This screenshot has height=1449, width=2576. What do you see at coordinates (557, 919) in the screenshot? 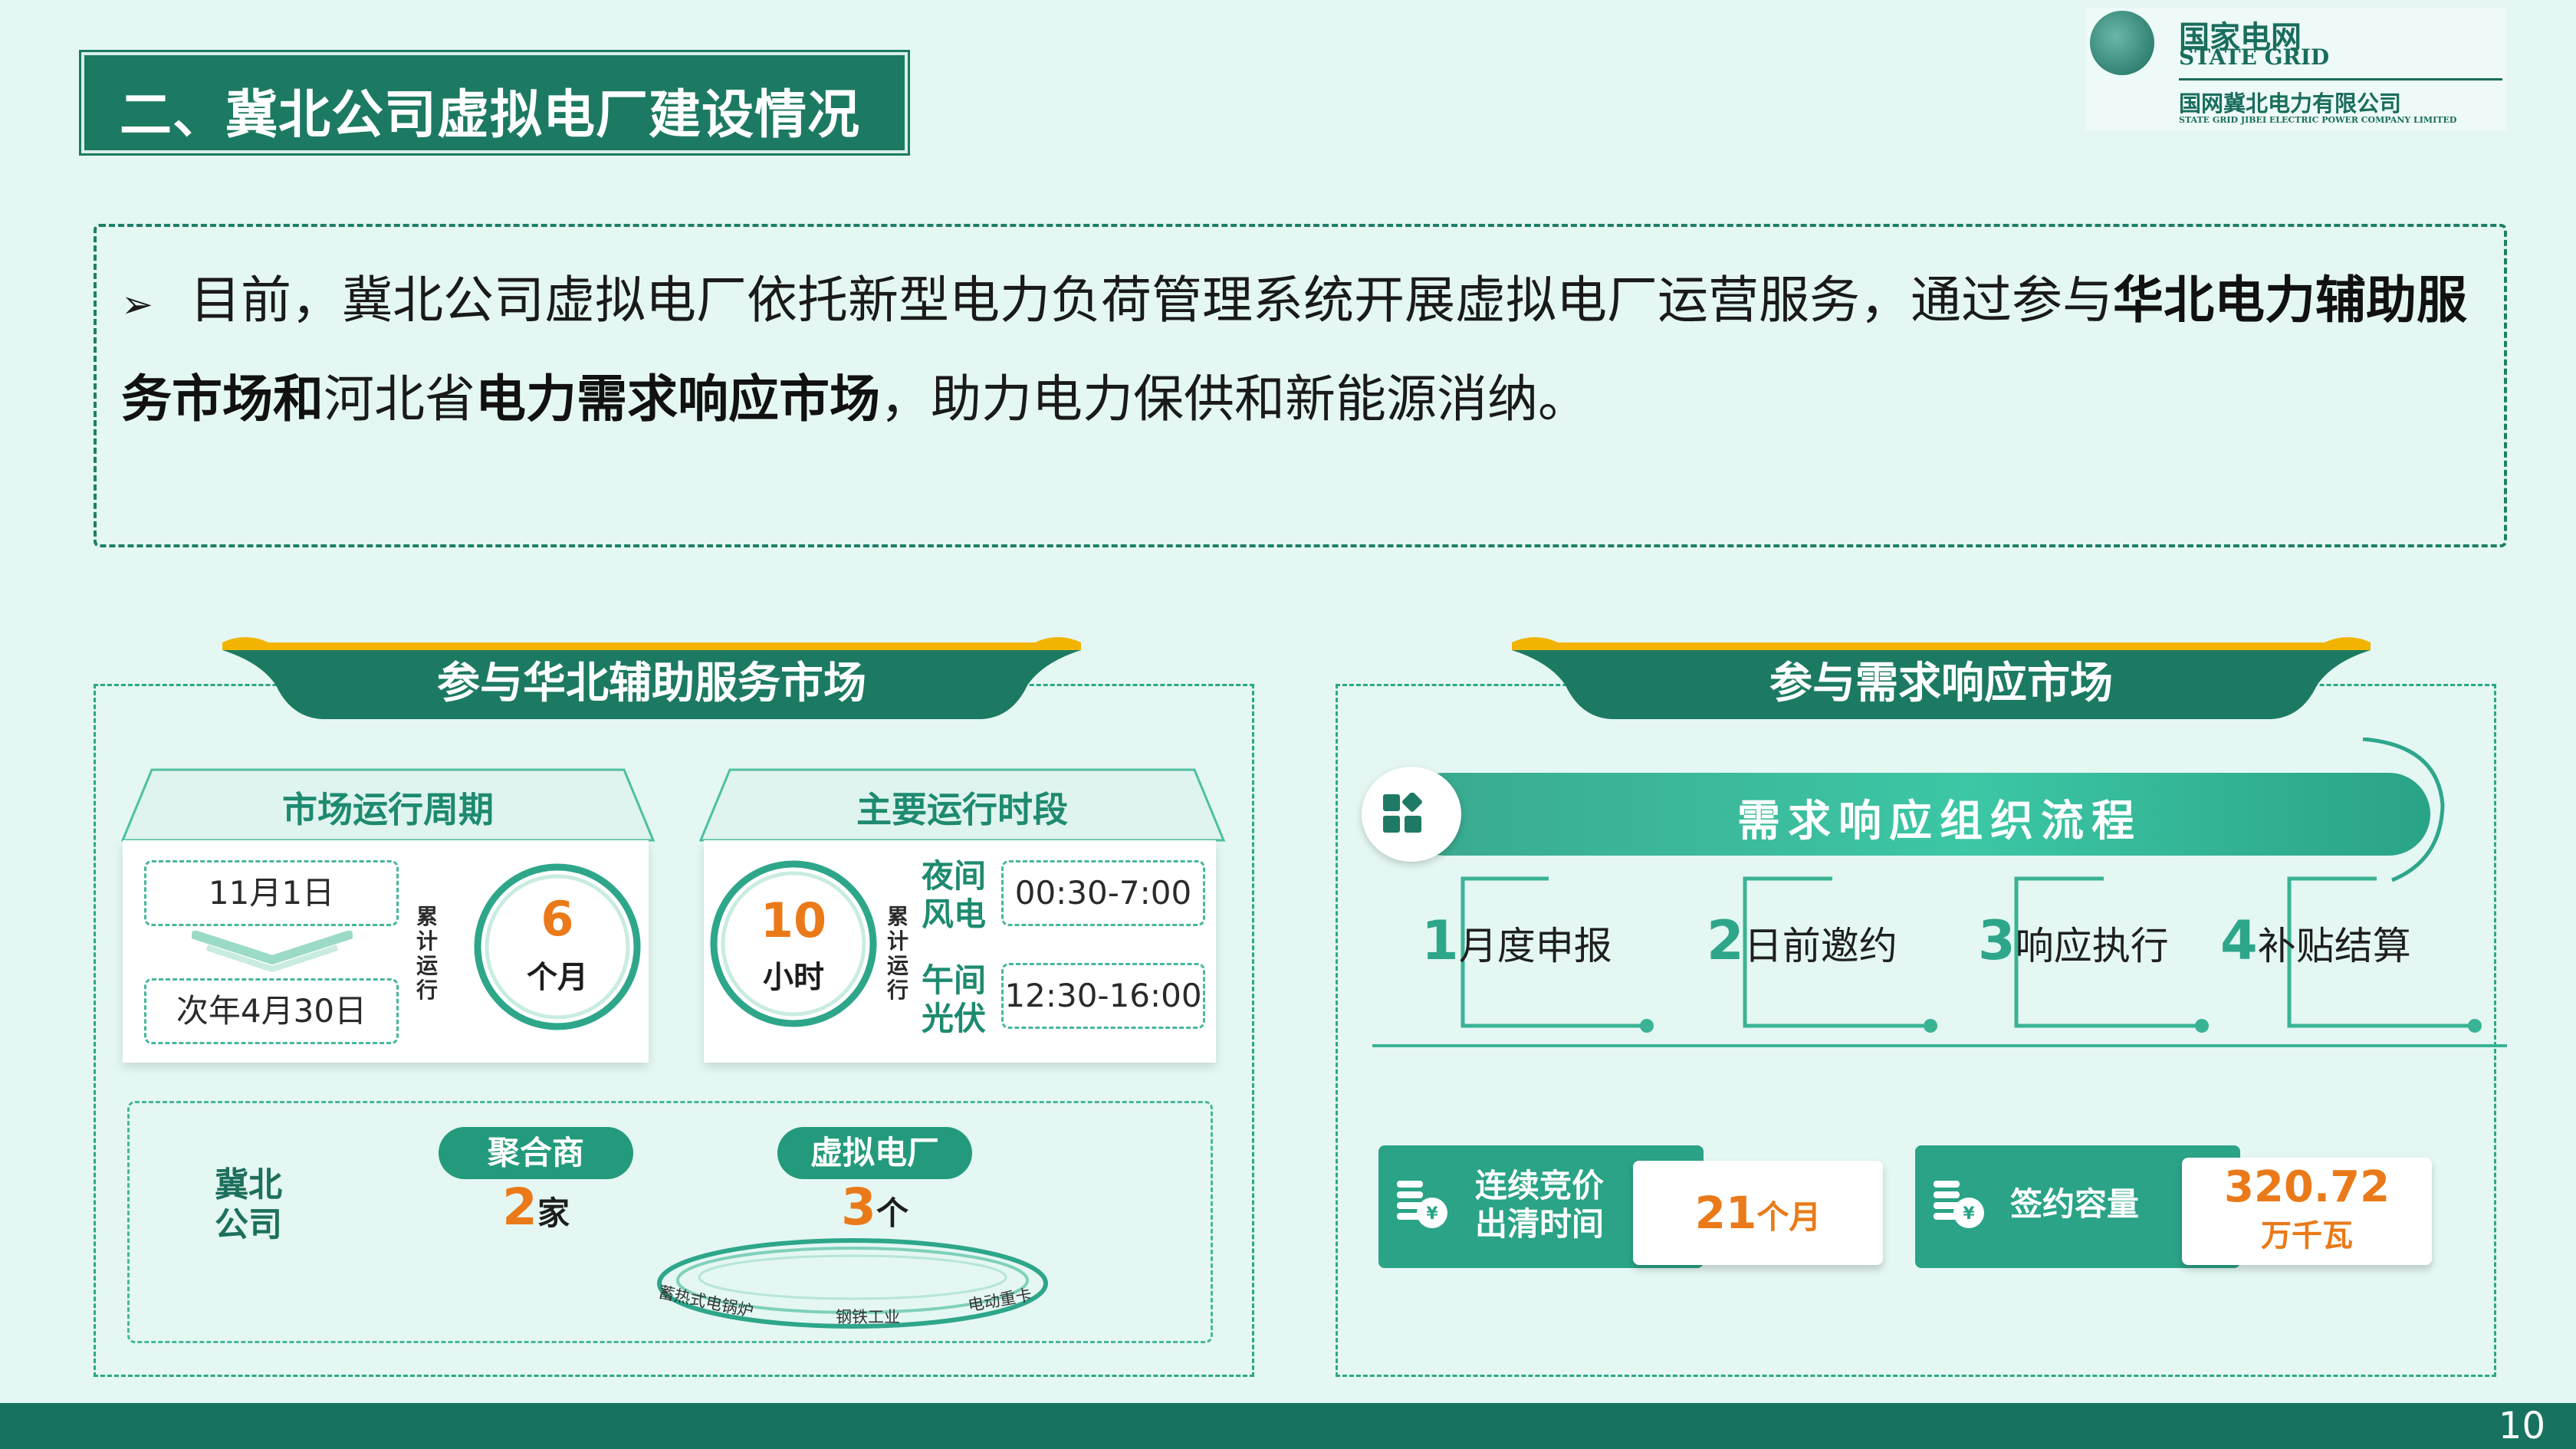
I see `cycle-value: 6` at bounding box center [557, 919].